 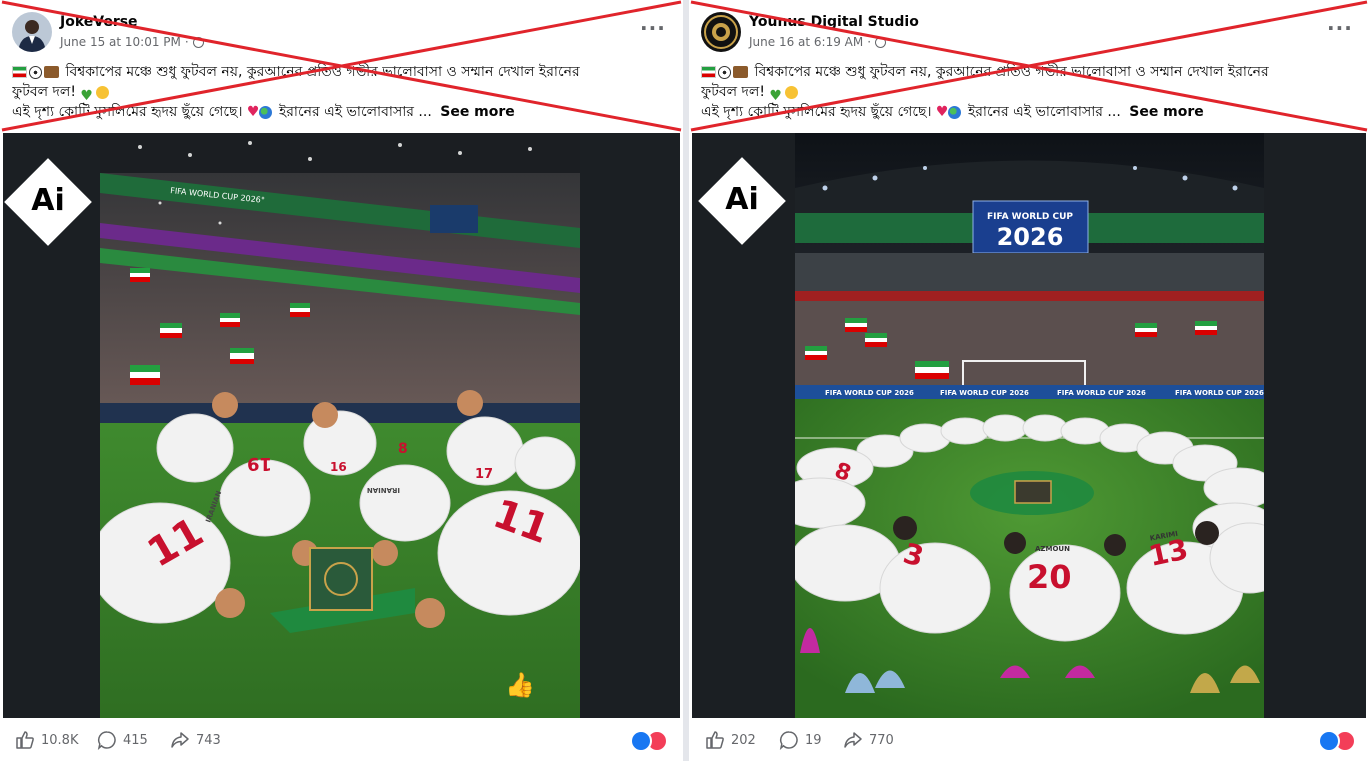 What do you see at coordinates (743, 740) in the screenshot?
I see `like-count: 202` at bounding box center [743, 740].